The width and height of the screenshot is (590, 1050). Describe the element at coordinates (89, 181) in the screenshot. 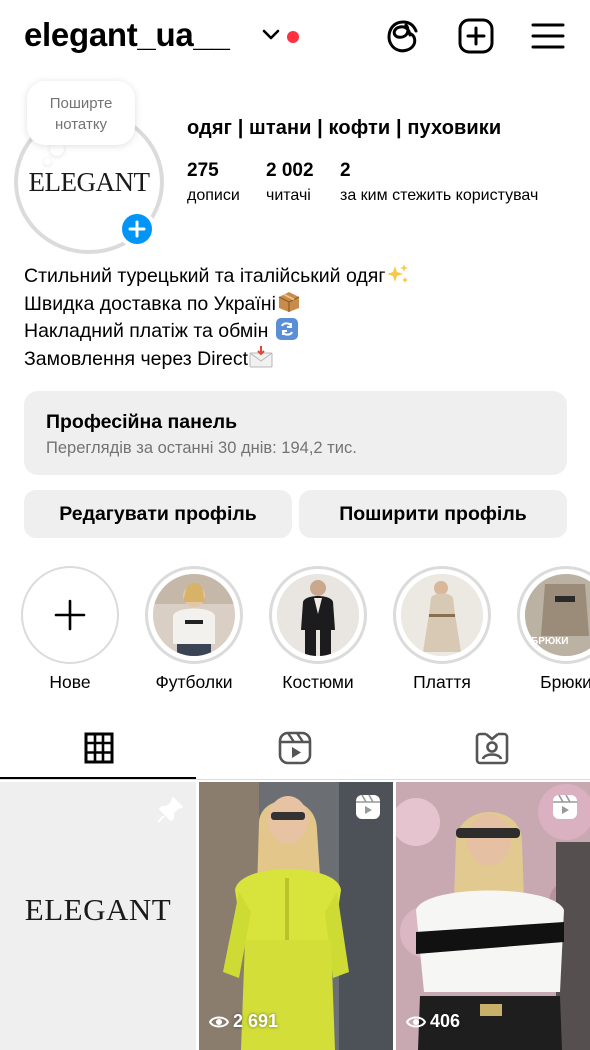

I see `avatar-logo-text: ELEGANT` at that location.